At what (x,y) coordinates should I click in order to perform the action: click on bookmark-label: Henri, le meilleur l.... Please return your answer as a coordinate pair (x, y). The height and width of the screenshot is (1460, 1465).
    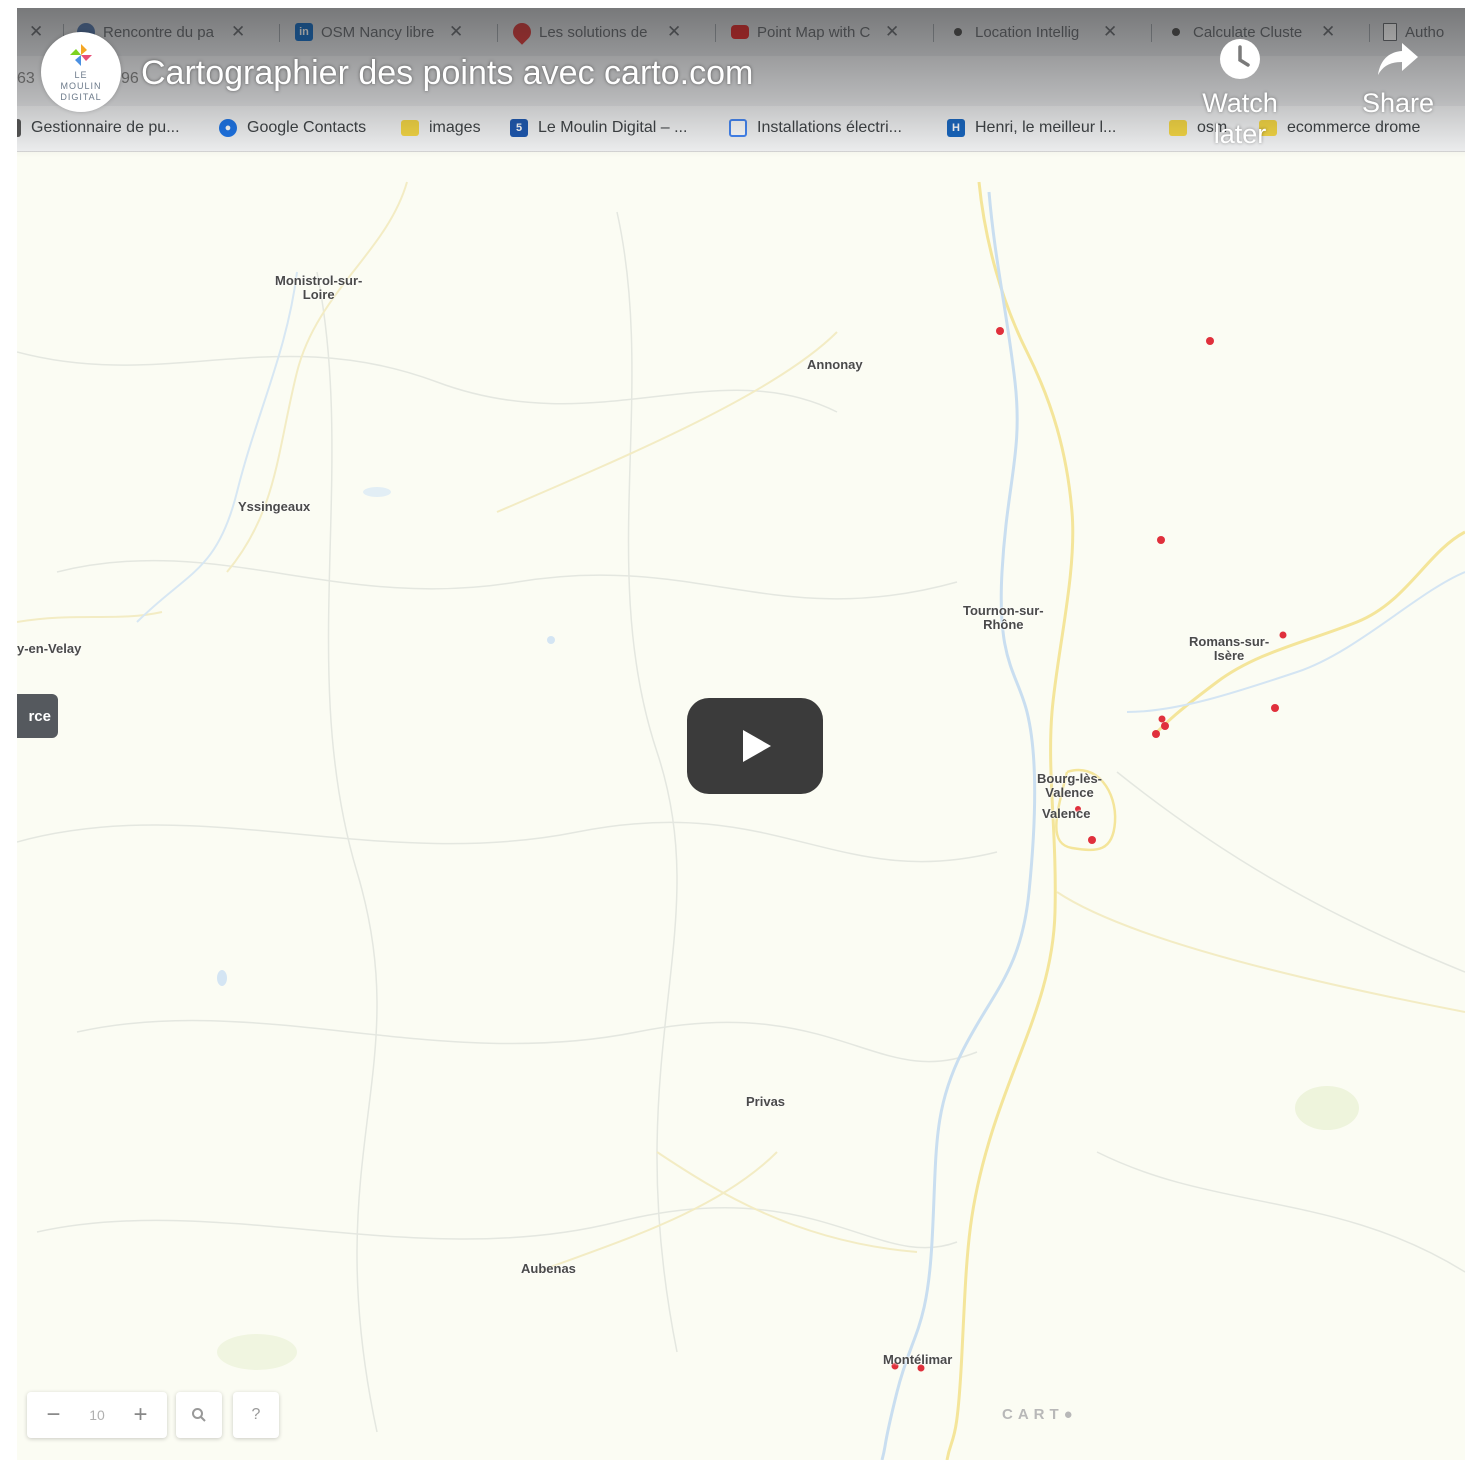
    Looking at the image, I should click on (1046, 127).